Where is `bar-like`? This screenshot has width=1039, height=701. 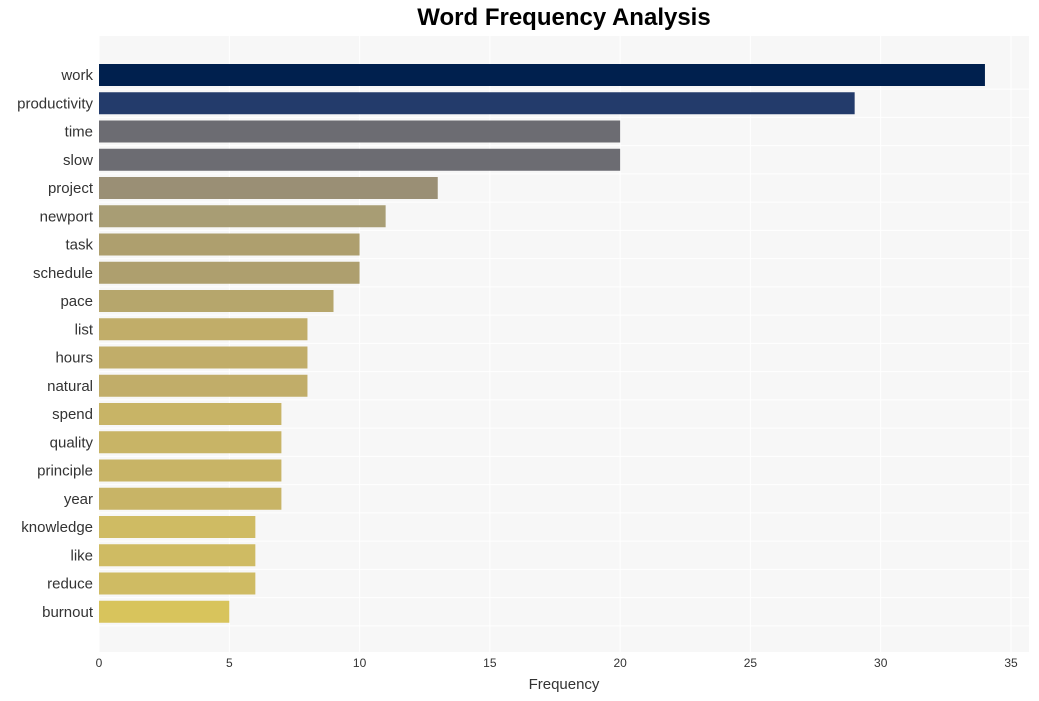
bar-like is located at coordinates (177, 555).